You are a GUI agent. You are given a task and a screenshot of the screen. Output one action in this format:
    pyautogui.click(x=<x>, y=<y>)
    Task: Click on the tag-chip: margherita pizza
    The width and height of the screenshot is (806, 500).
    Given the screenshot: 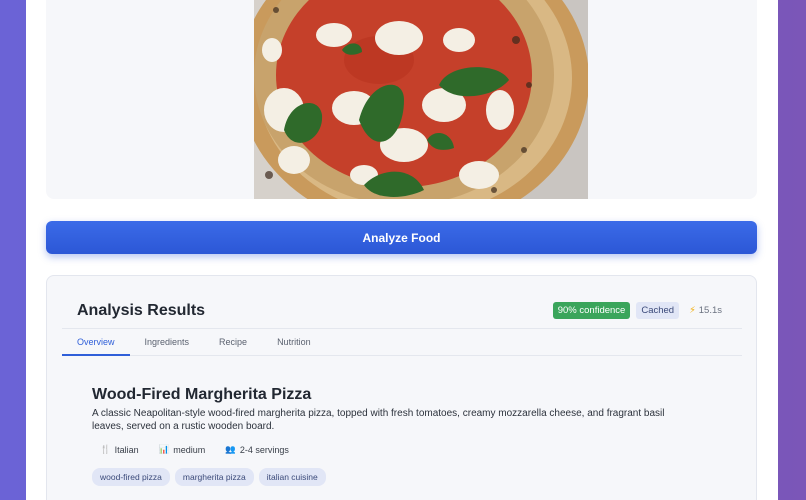 What is the action you would take?
    pyautogui.click(x=214, y=477)
    